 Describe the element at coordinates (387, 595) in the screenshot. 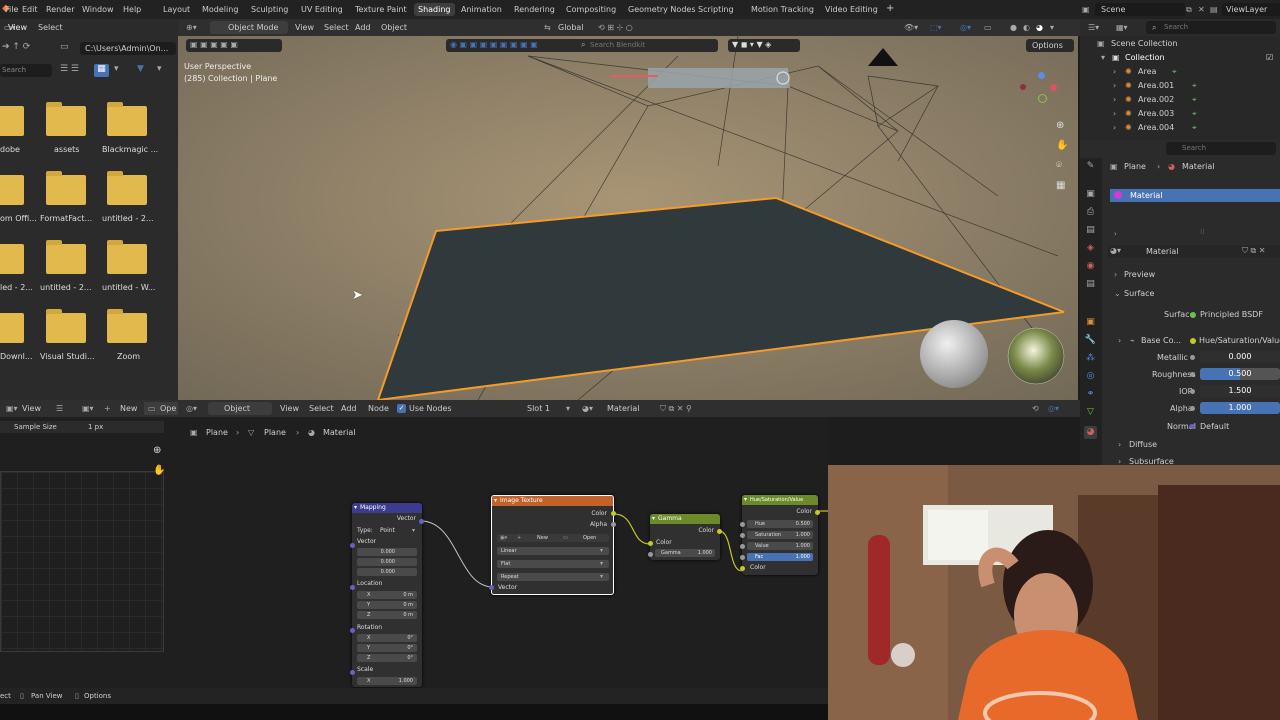

I see `mapping-location-x: X0 m` at that location.